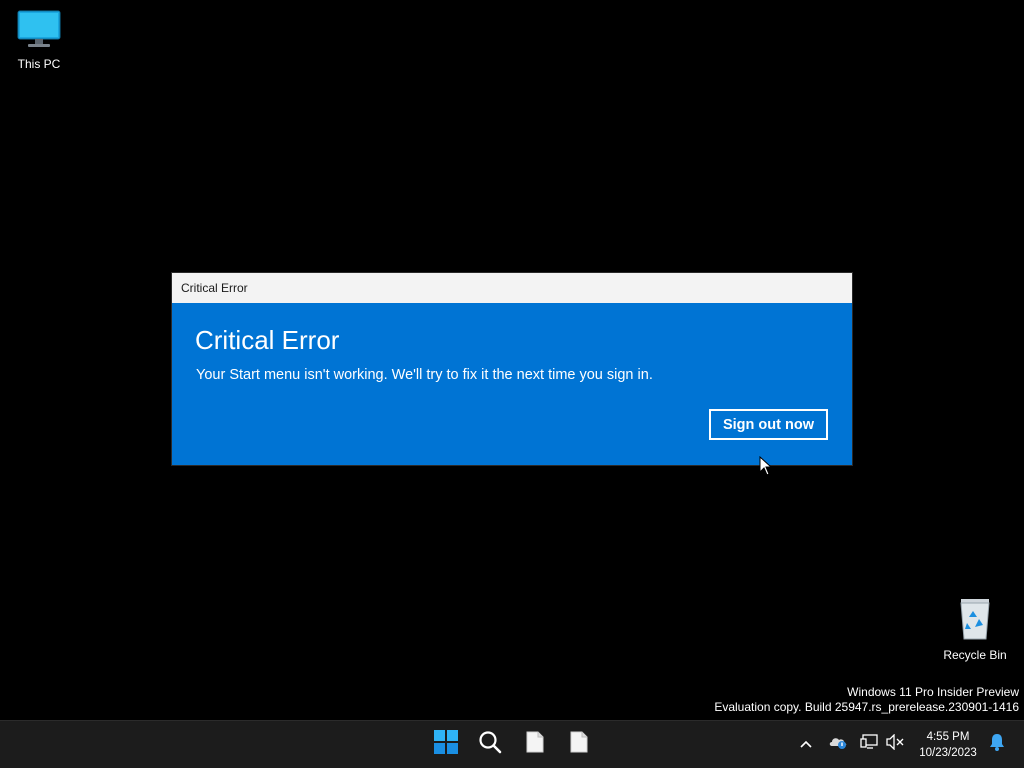  I want to click on sign-out-now-button: Sign out now, so click(768, 424).